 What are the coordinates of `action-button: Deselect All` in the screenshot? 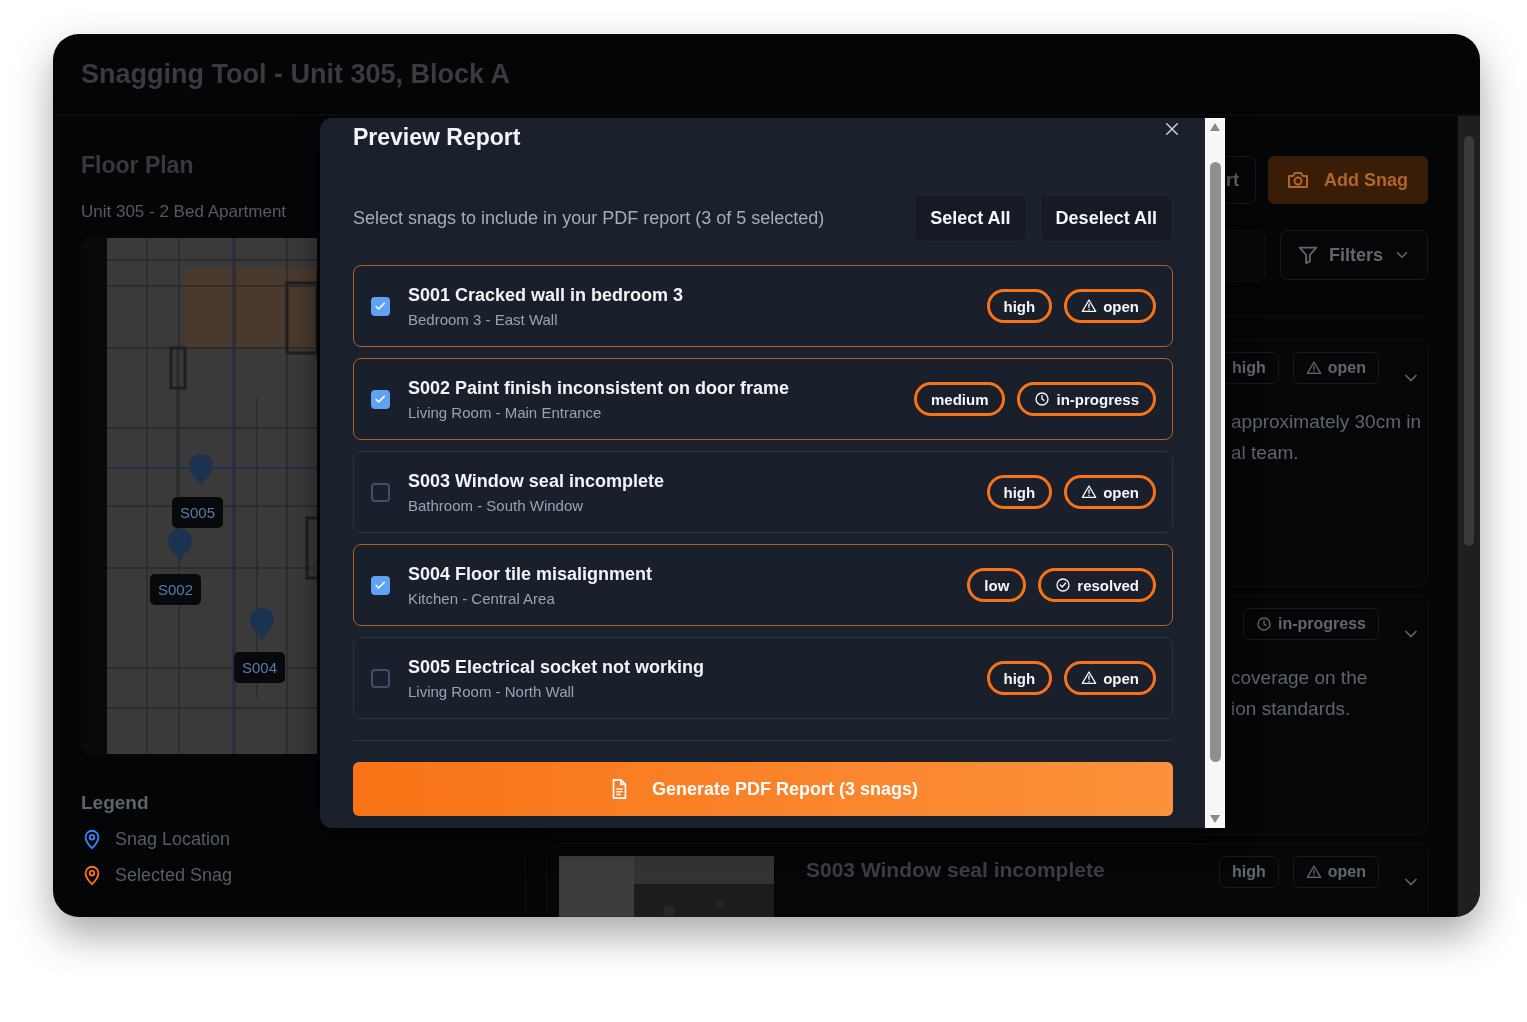 It's located at (1106, 218).